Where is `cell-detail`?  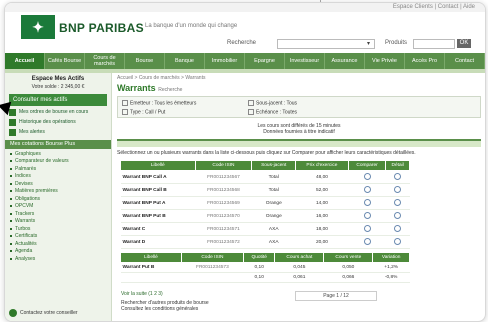
cell-detail is located at coordinates (397, 242).